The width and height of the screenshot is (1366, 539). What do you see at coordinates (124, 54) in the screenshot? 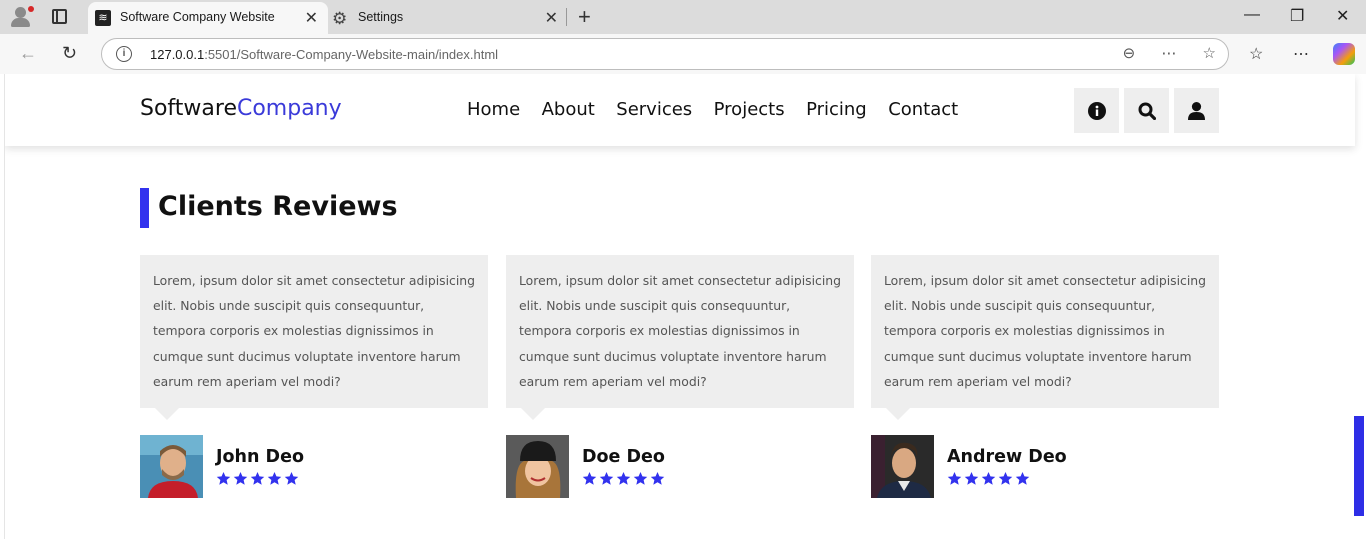
I see `site-info-icon: i` at bounding box center [124, 54].